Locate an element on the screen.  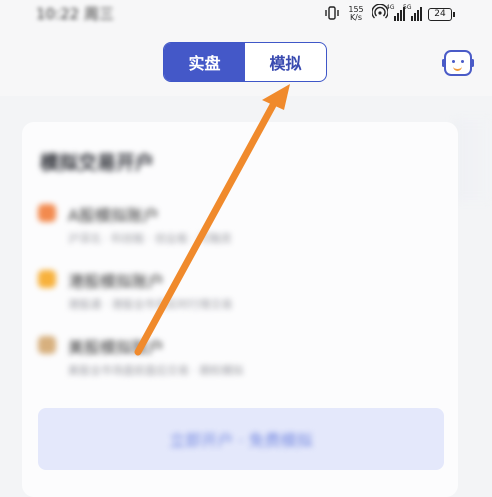
account-name: A股模拟账户 is located at coordinates (113, 215).